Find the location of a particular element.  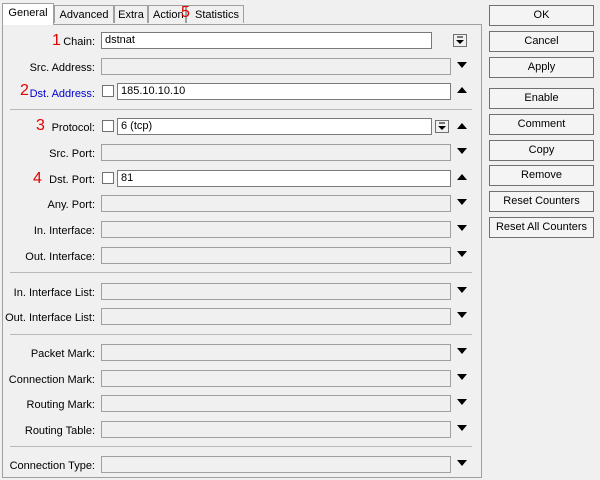

tab-general: General is located at coordinates (28, 14).